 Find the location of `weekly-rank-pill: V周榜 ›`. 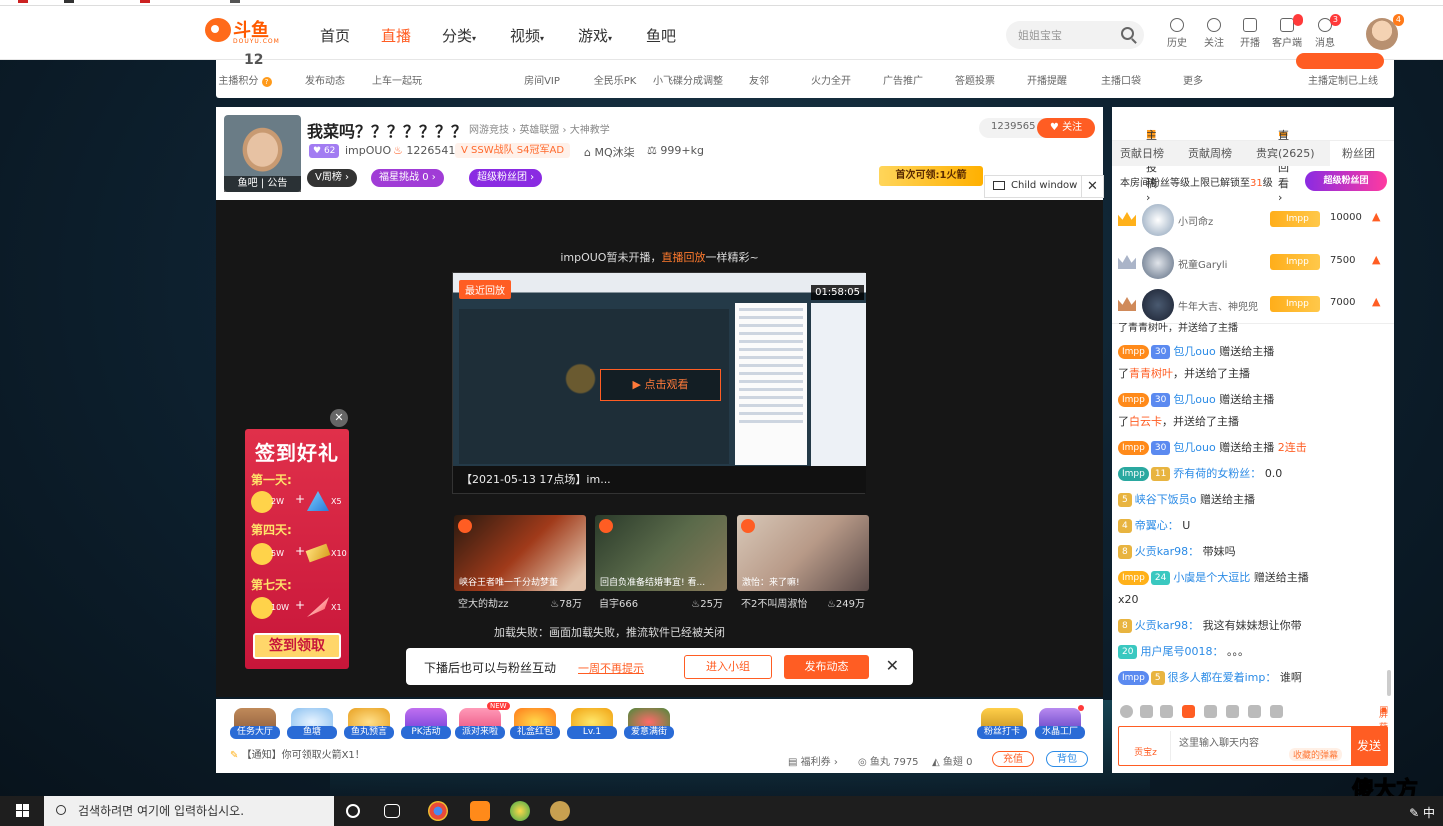

weekly-rank-pill: V周榜 › is located at coordinates (332, 178).